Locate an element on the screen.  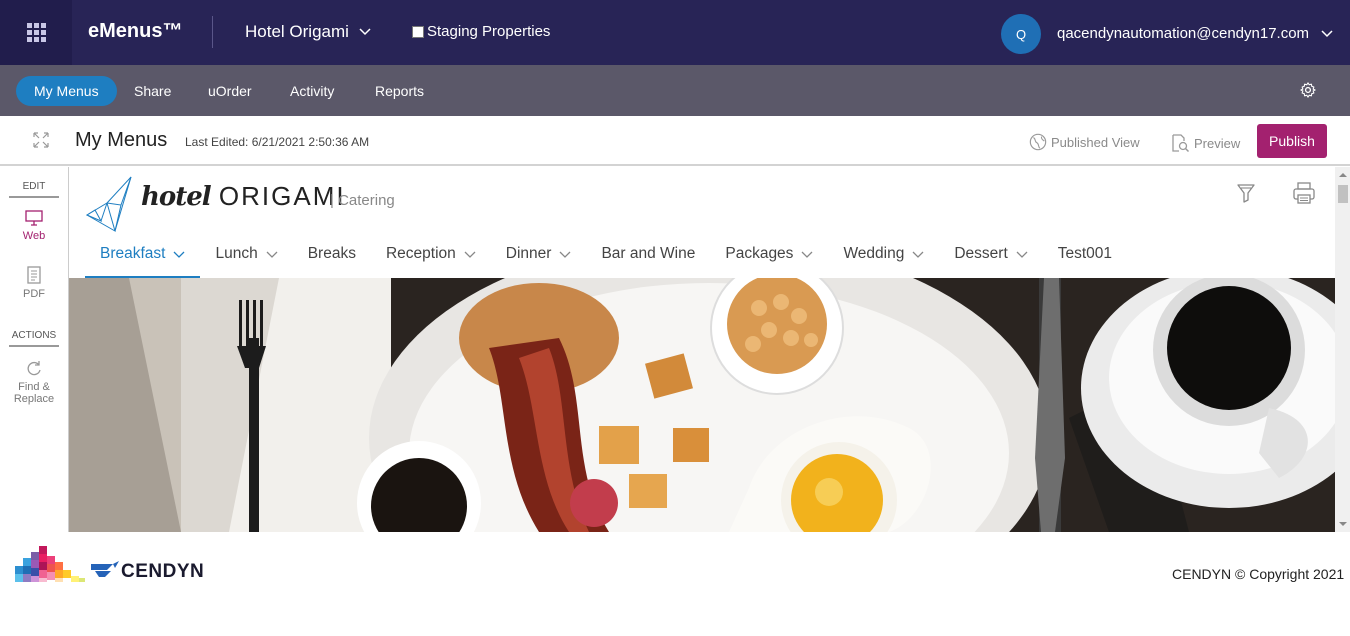
tab-test001: Test001 is located at coordinates (1085, 257).